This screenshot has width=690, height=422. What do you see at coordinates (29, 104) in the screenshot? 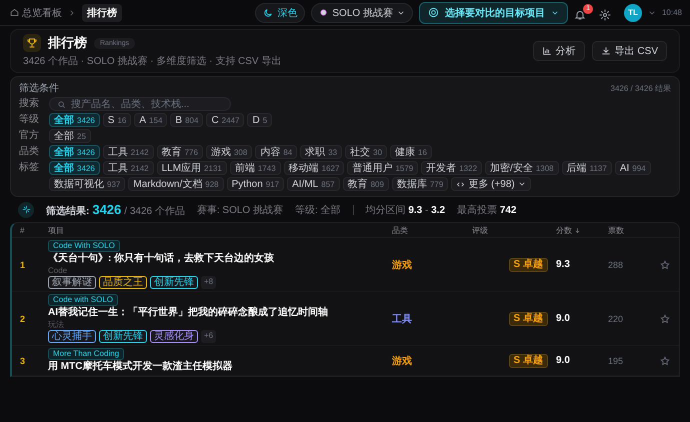
I see `filter-label: 搜索` at bounding box center [29, 104].